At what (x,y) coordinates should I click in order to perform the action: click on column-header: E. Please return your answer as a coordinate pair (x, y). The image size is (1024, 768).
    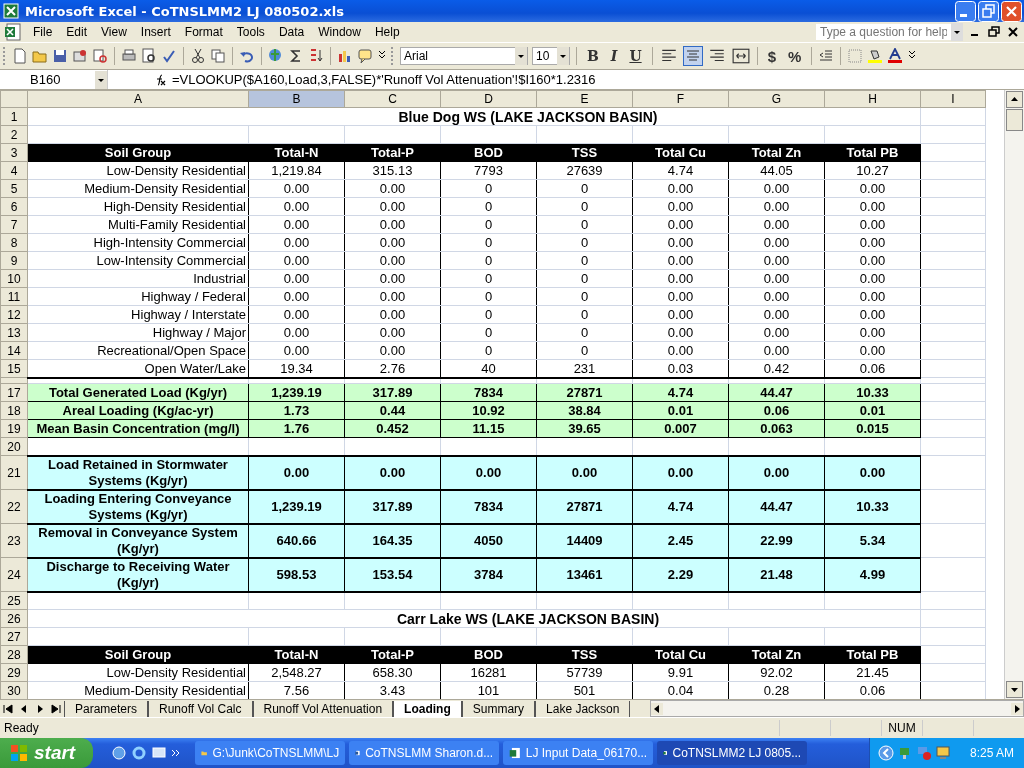
    Looking at the image, I should click on (584, 99).